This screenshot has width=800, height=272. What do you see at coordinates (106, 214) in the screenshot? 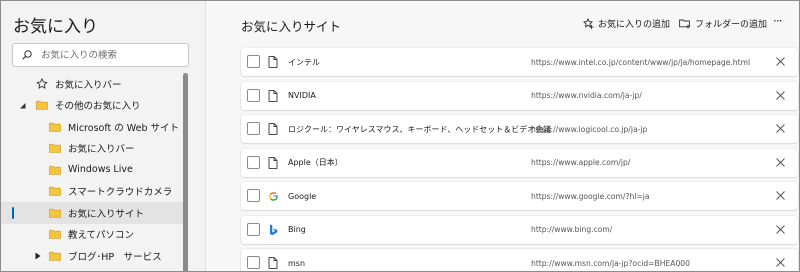
I see `sidebar-item-label: お気に入りサイト` at bounding box center [106, 214].